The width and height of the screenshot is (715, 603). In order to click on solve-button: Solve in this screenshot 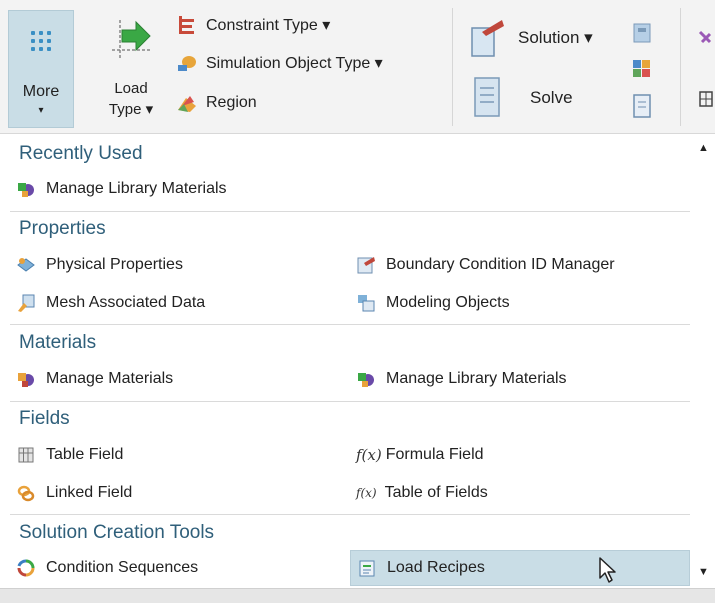, I will do `click(551, 98)`.